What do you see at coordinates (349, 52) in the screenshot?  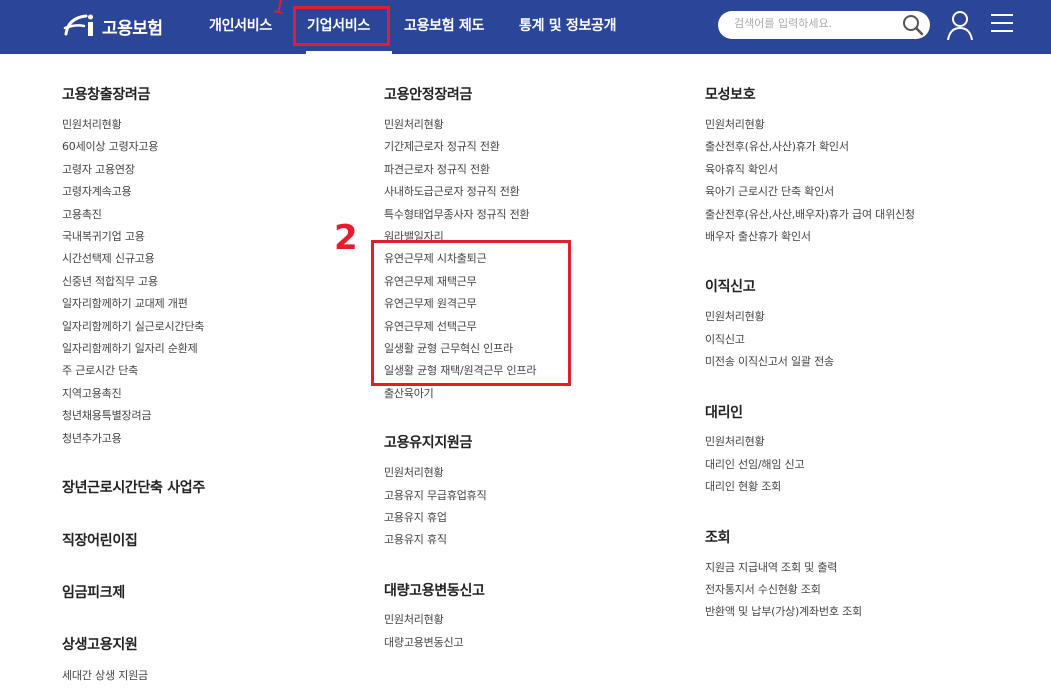 I see `active-tab-indicator` at bounding box center [349, 52].